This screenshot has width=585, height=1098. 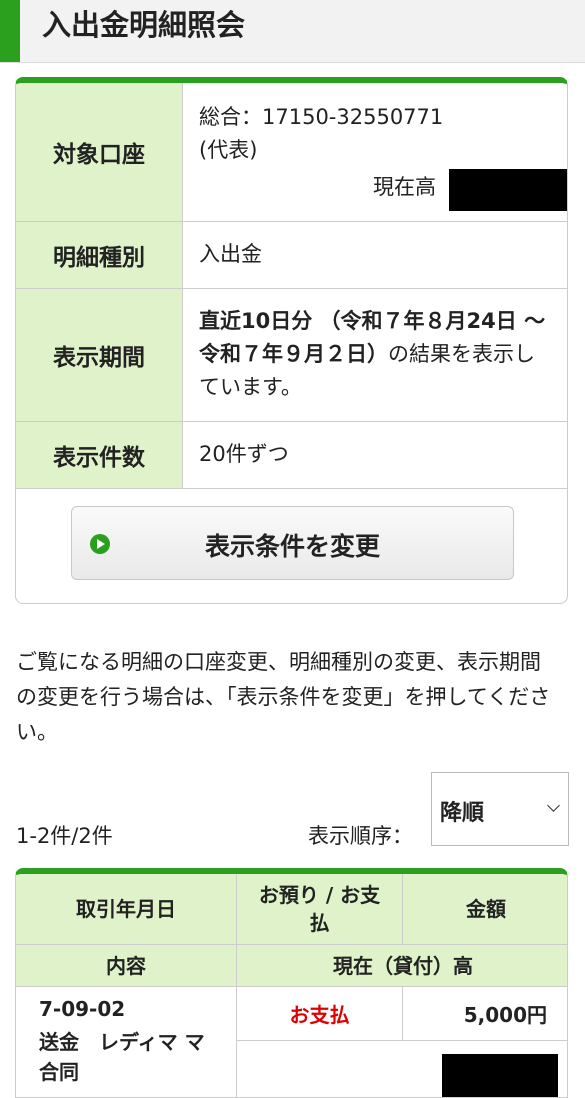 What do you see at coordinates (228, 150) in the screenshot?
I see `account-note: (代表)` at bounding box center [228, 150].